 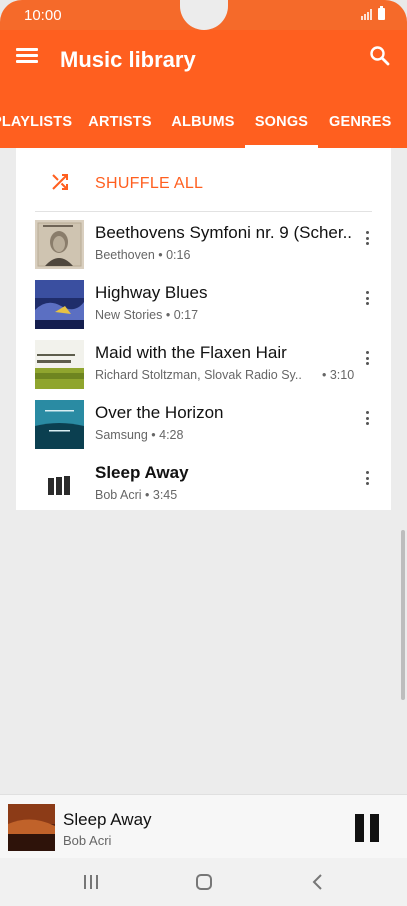 What do you see at coordinates (107, 819) in the screenshot?
I see `player-title: Sleep Away` at bounding box center [107, 819].